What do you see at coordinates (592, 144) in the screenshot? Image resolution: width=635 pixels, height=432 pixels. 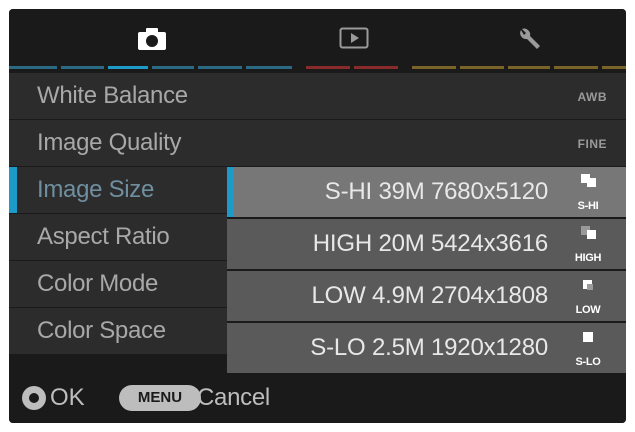 I see `menu-item-value: FINE` at bounding box center [592, 144].